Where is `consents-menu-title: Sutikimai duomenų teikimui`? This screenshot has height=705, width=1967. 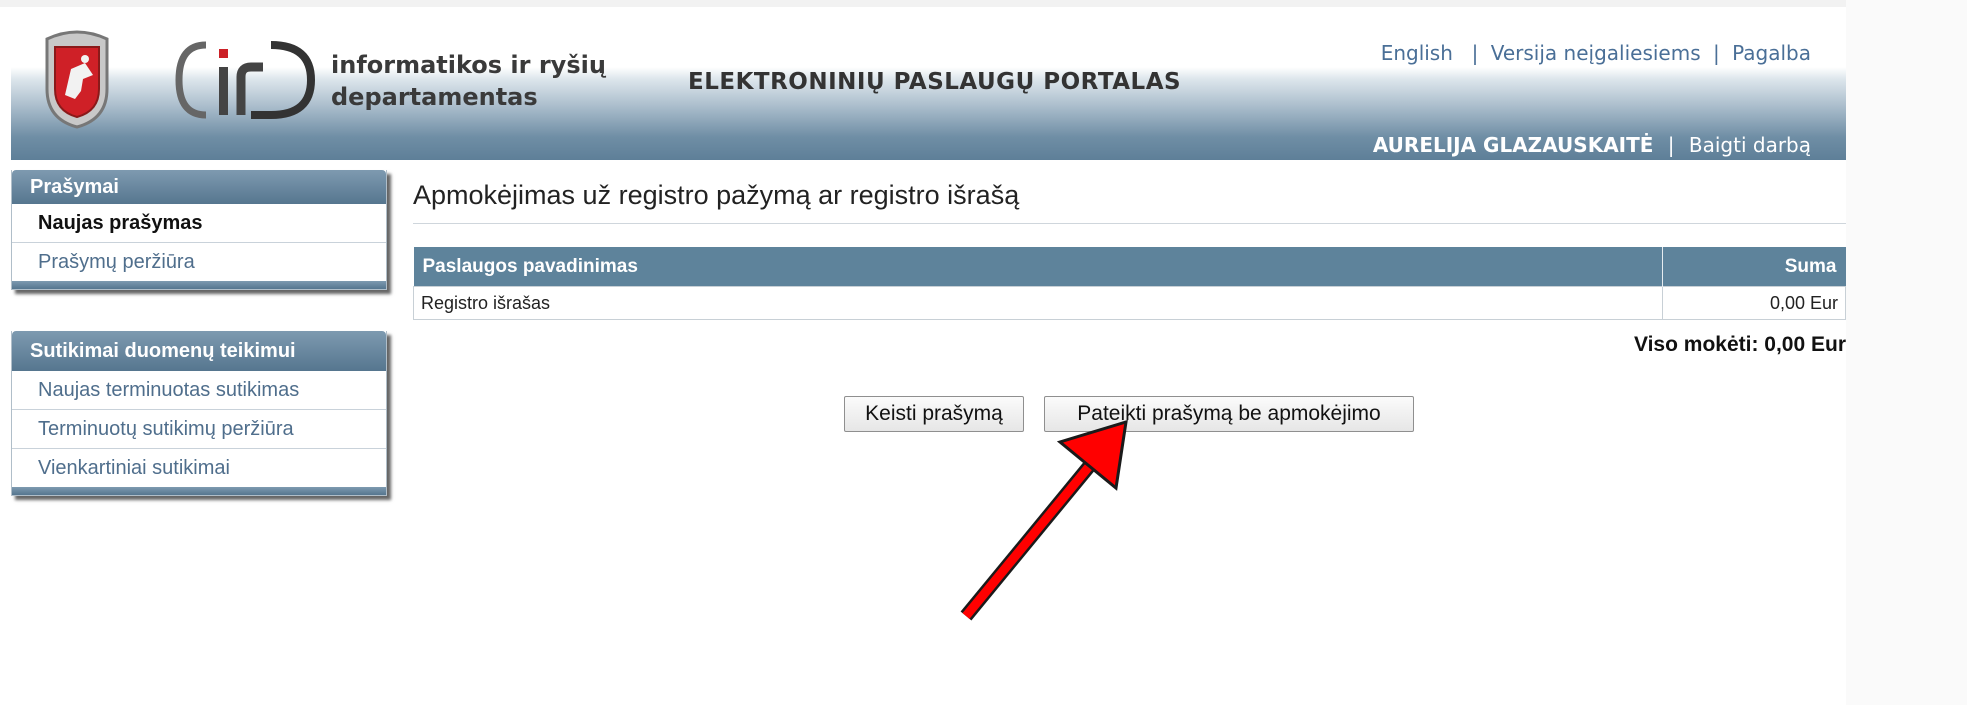
consents-menu-title: Sutikimai duomenų teikimui is located at coordinates (199, 351).